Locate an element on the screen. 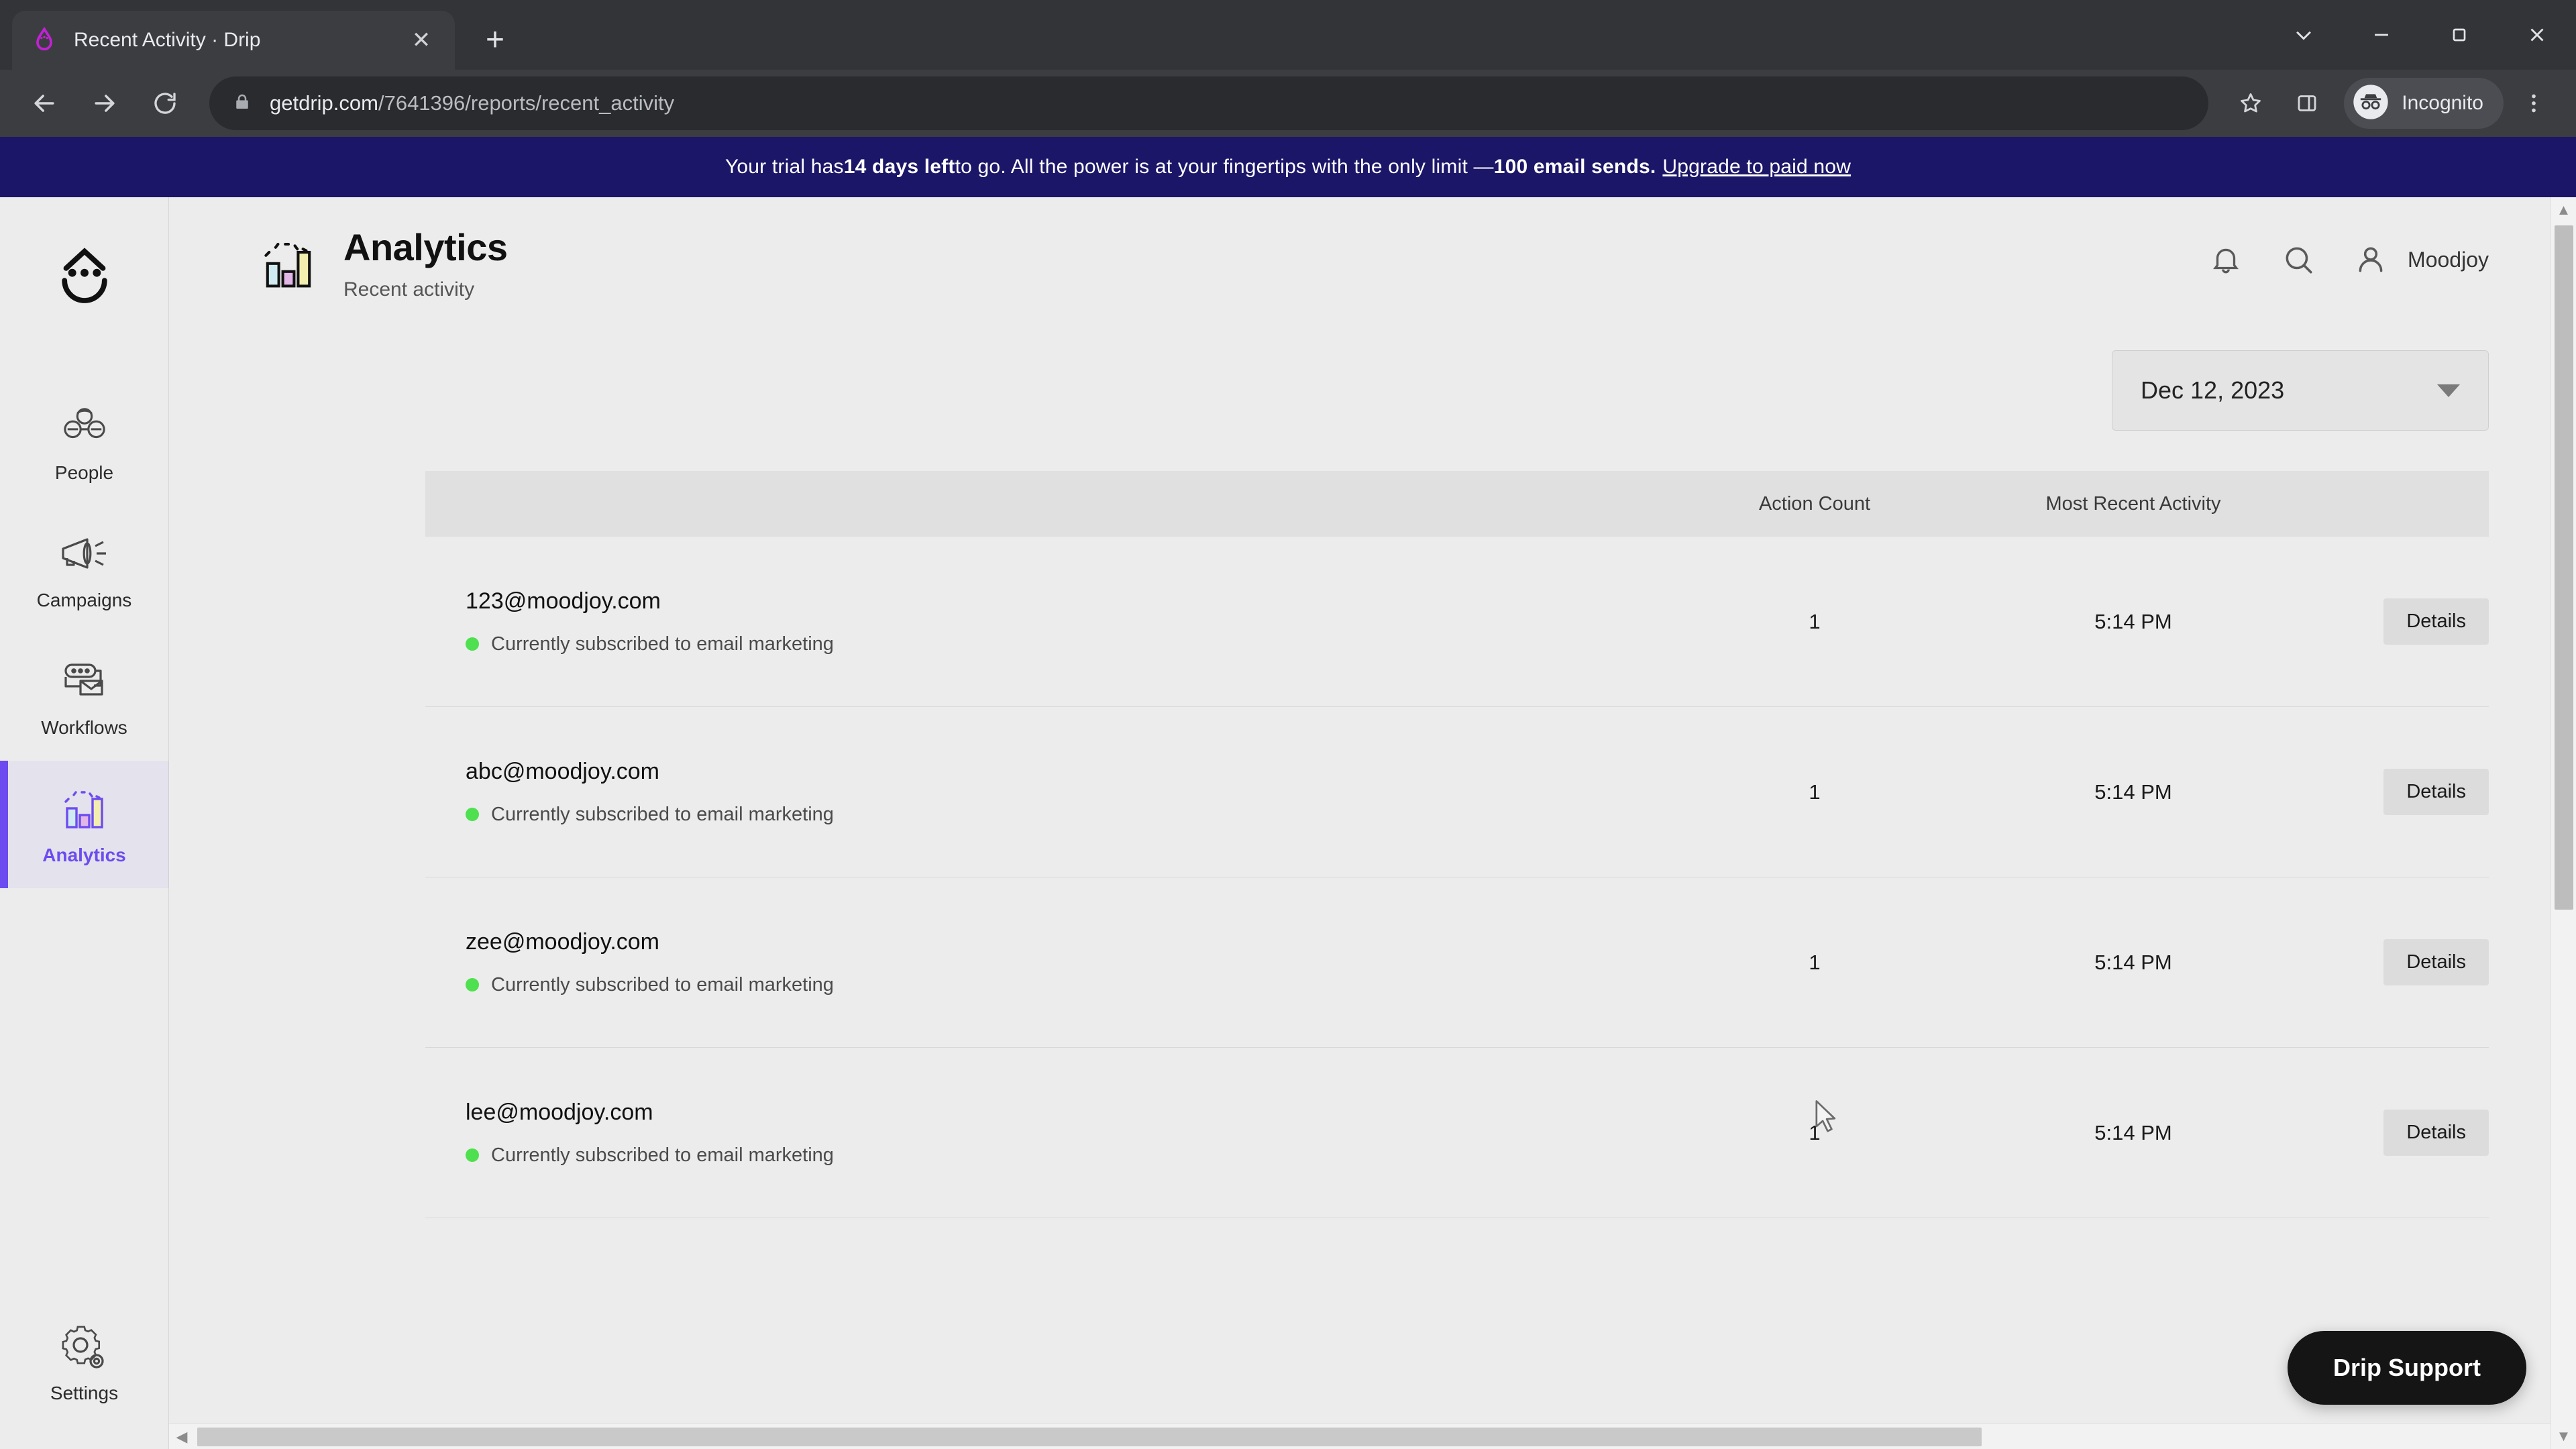  subscriber-email: 123@moodjoy.com is located at coordinates (1068, 601).